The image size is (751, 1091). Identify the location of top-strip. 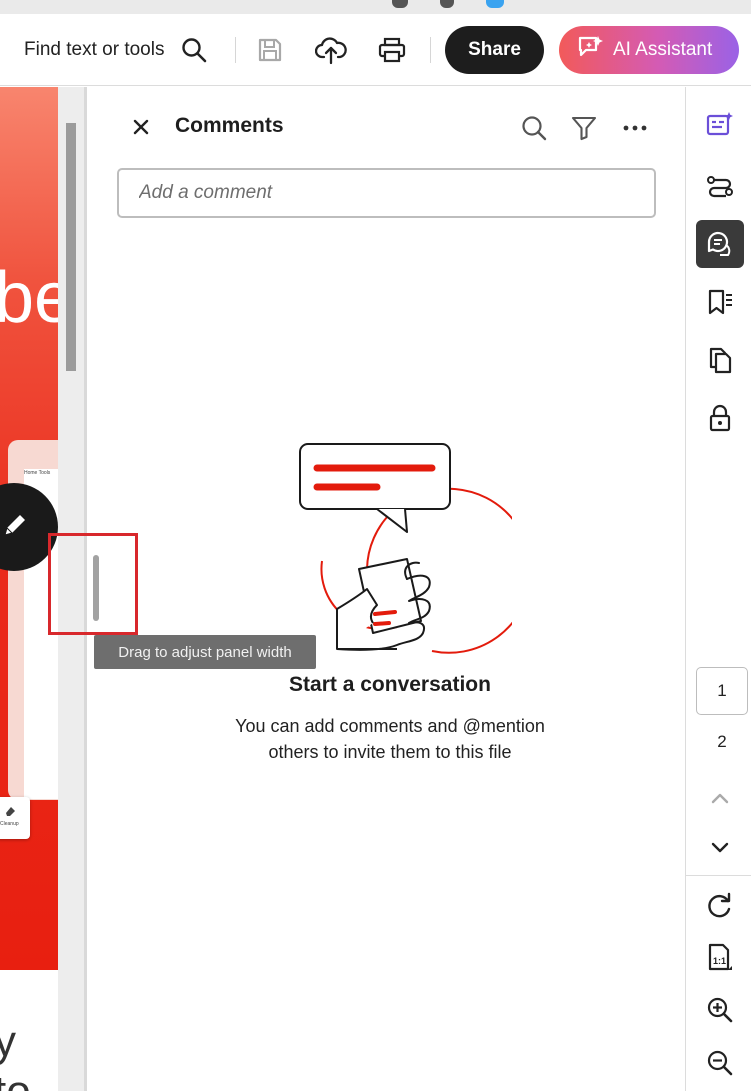
(375, 7).